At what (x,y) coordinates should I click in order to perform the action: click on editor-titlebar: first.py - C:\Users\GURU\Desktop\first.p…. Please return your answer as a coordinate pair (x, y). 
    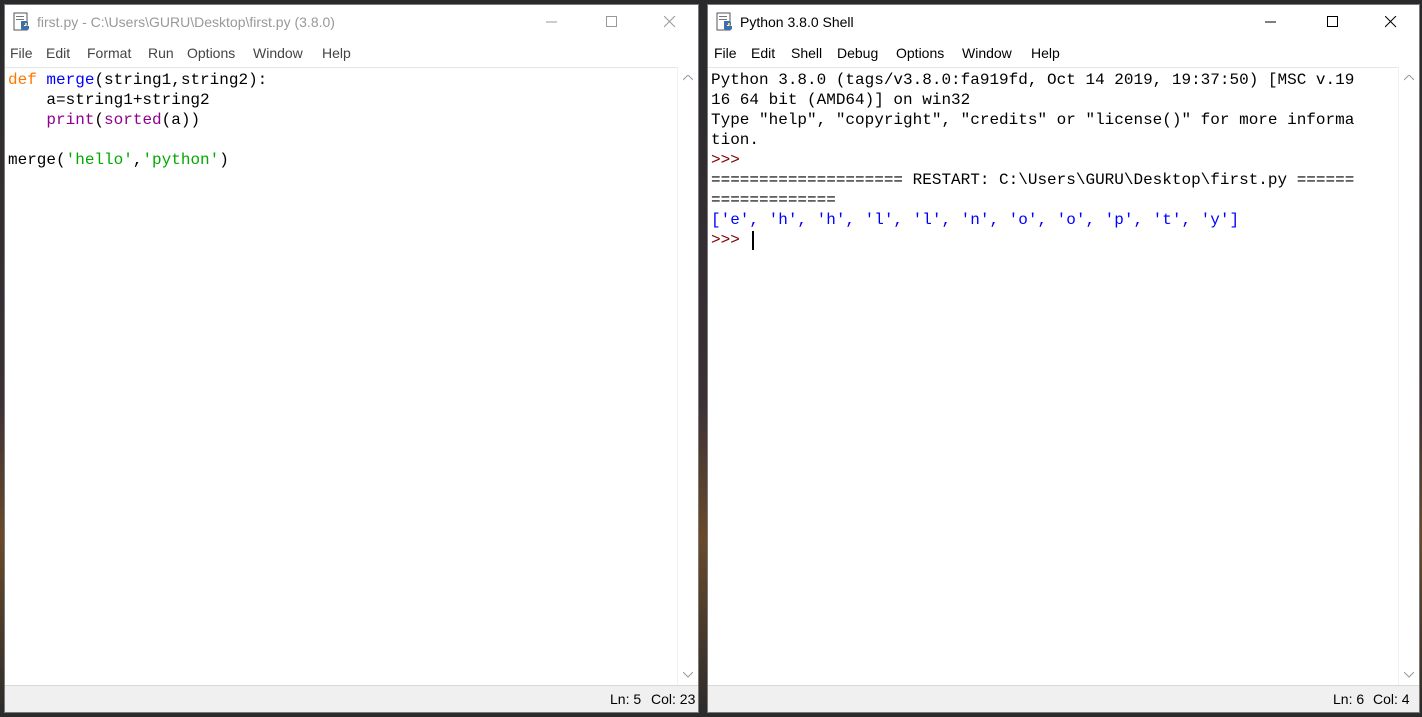
    Looking at the image, I should click on (351, 22).